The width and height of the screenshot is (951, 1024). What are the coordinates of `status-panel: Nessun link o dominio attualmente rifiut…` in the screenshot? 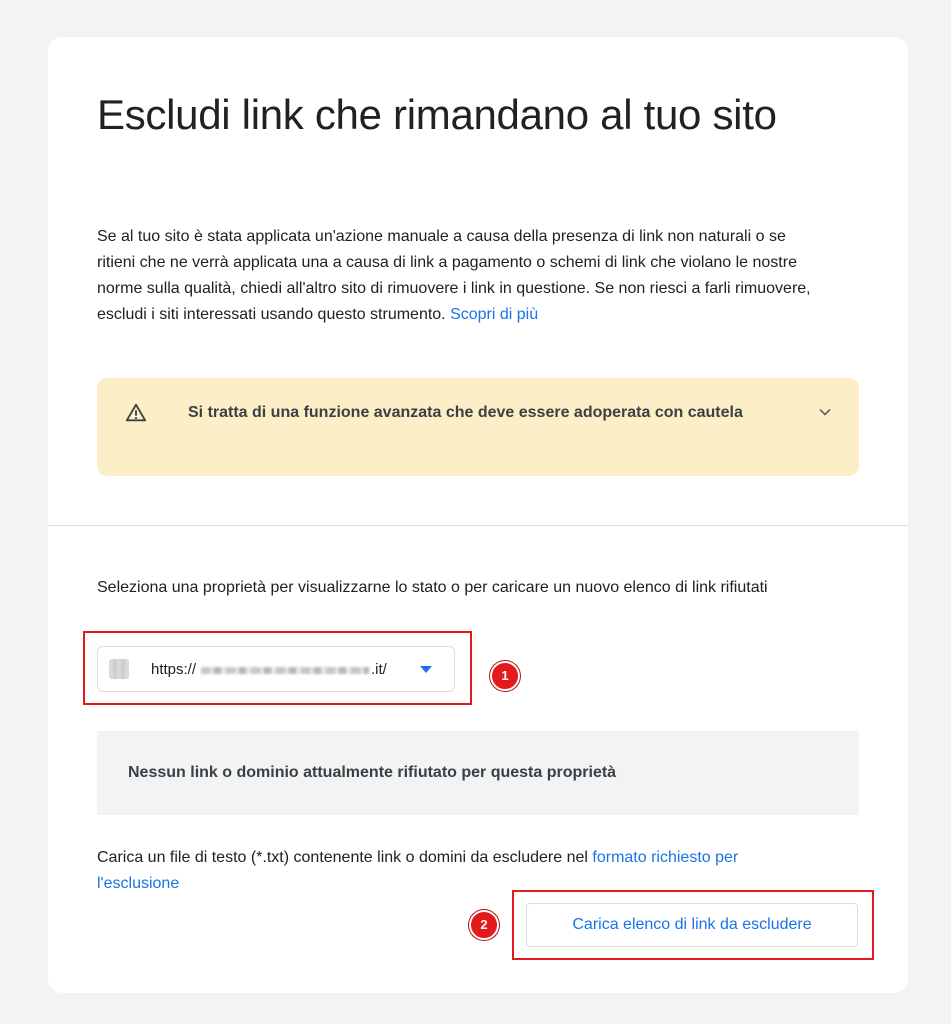 It's located at (478, 773).